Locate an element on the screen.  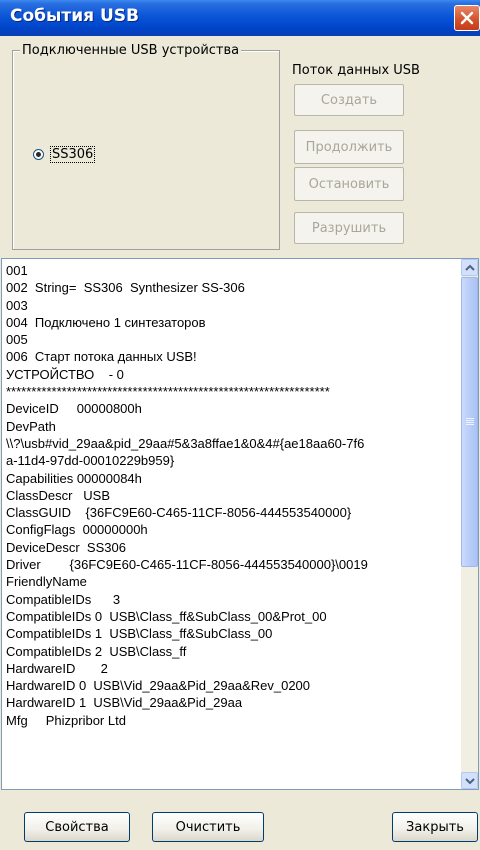
vertical-scrollbar is located at coordinates (469, 524).